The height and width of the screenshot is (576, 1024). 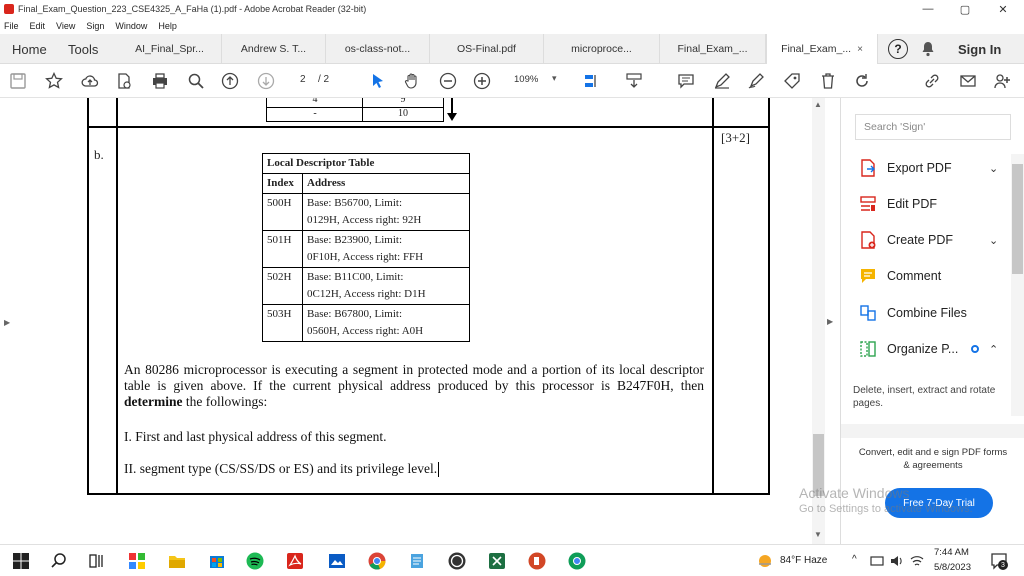 I want to click on scroll-up-icon: ▲, so click(x=818, y=104).